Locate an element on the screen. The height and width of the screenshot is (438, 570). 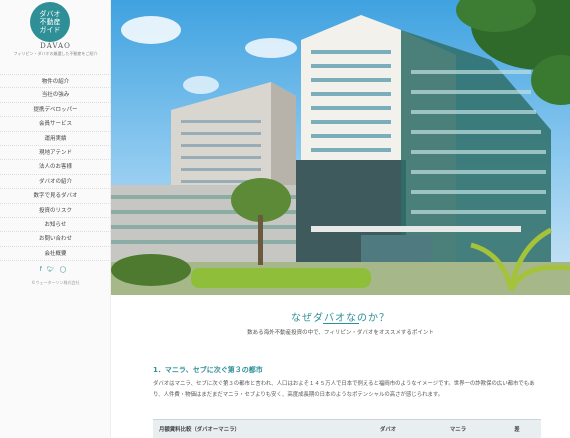
logo-line-1: ダバオ is located at coordinates (50, 14).